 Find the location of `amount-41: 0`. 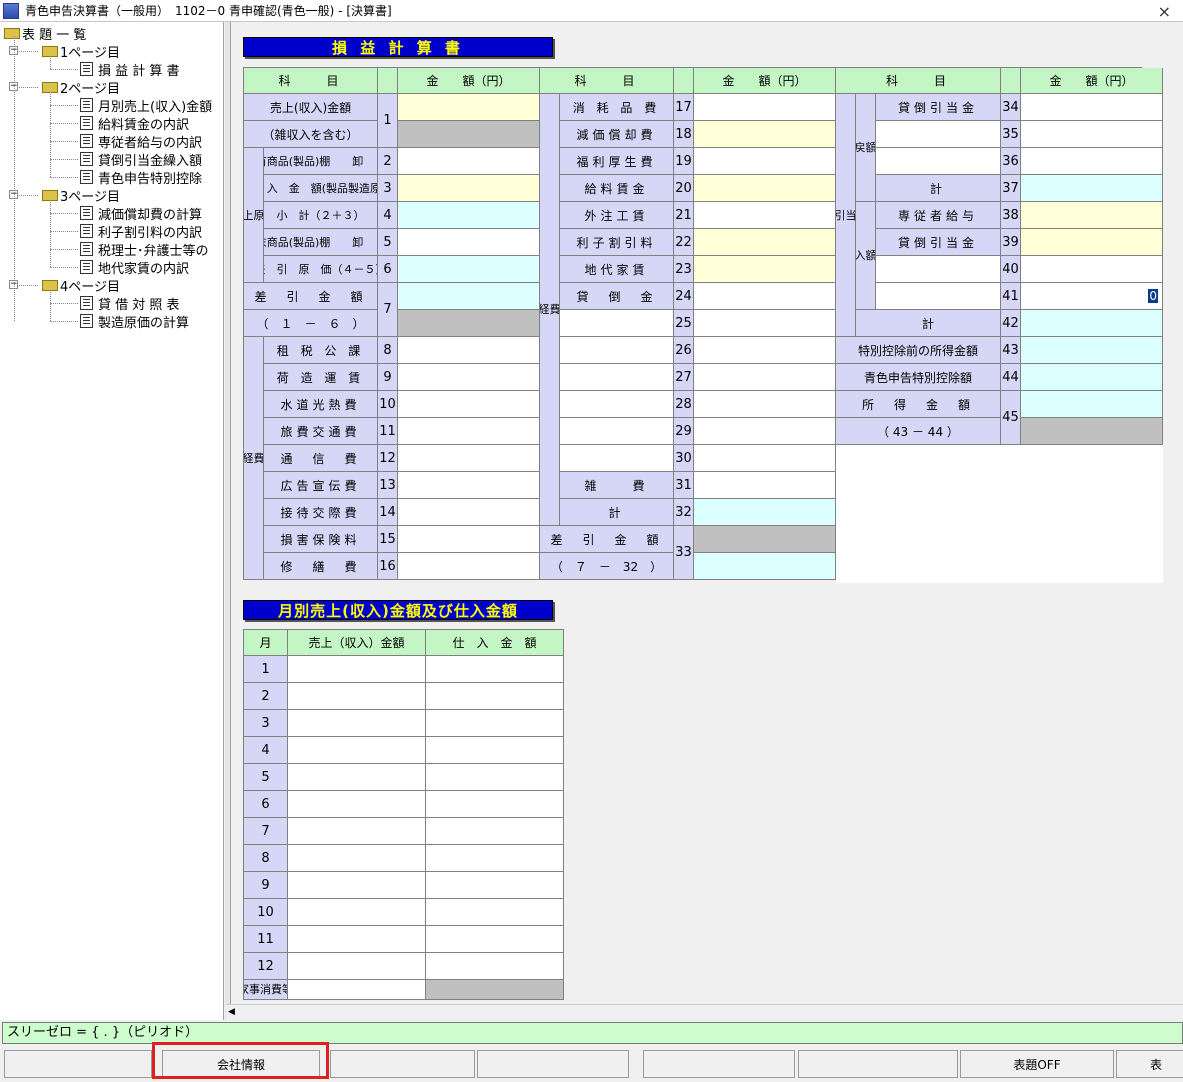

amount-41: 0 is located at coordinates (1092, 296).